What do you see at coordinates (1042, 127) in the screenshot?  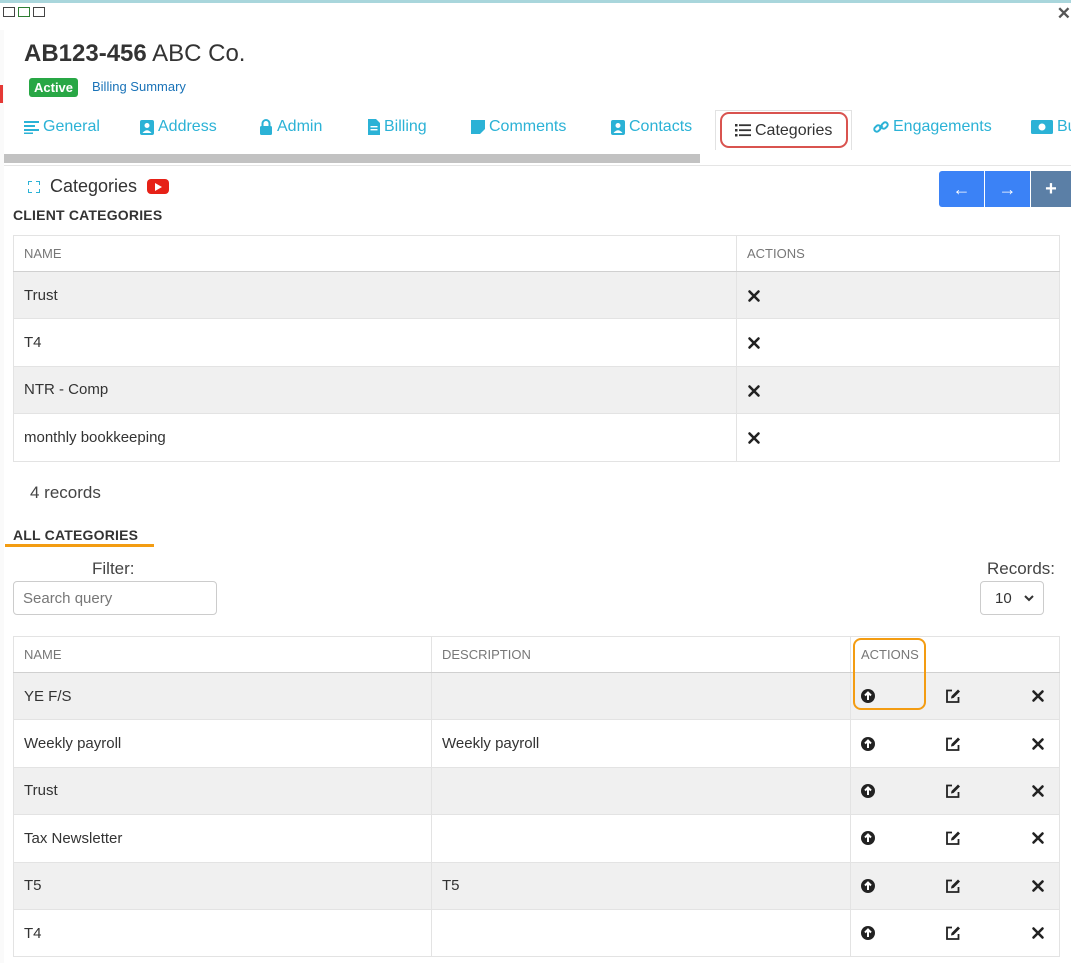 I see `money-icon` at bounding box center [1042, 127].